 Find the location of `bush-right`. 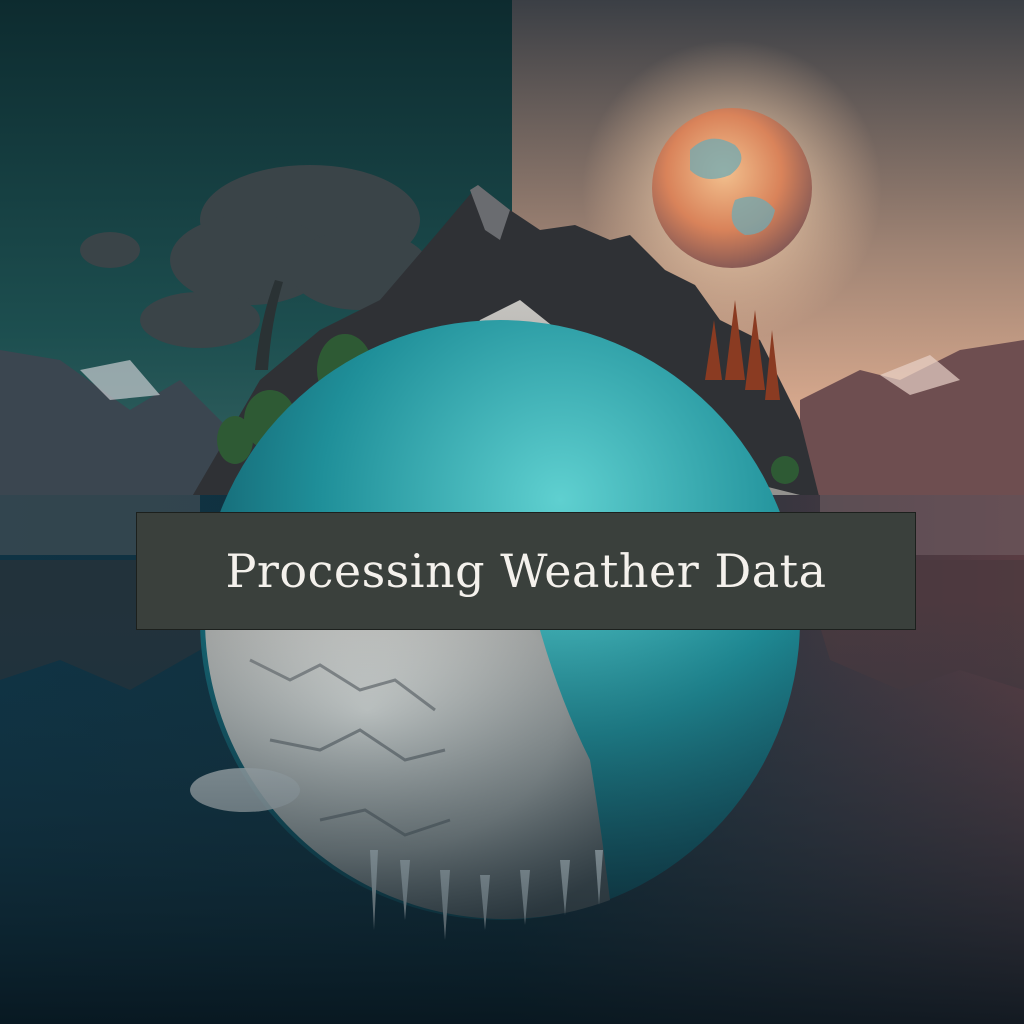

bush-right is located at coordinates (785, 470).